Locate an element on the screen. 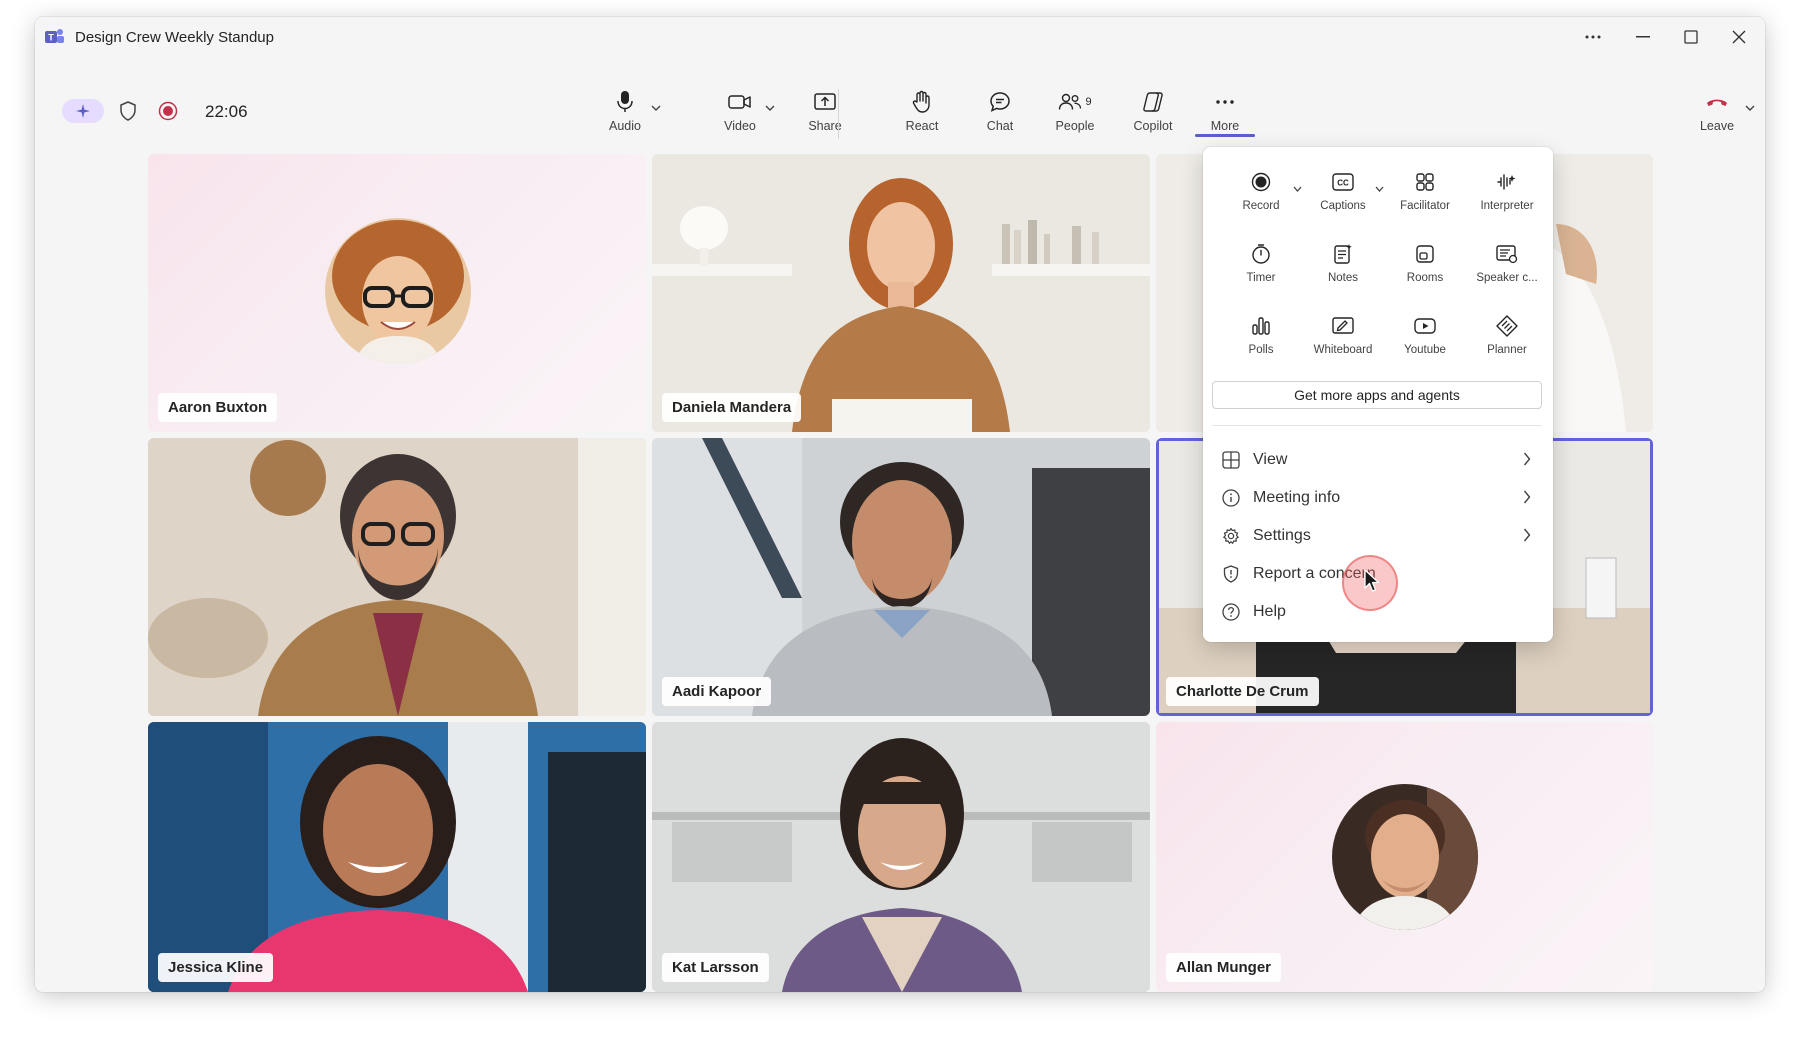  svg-text: CC is located at coordinates (1343, 183).